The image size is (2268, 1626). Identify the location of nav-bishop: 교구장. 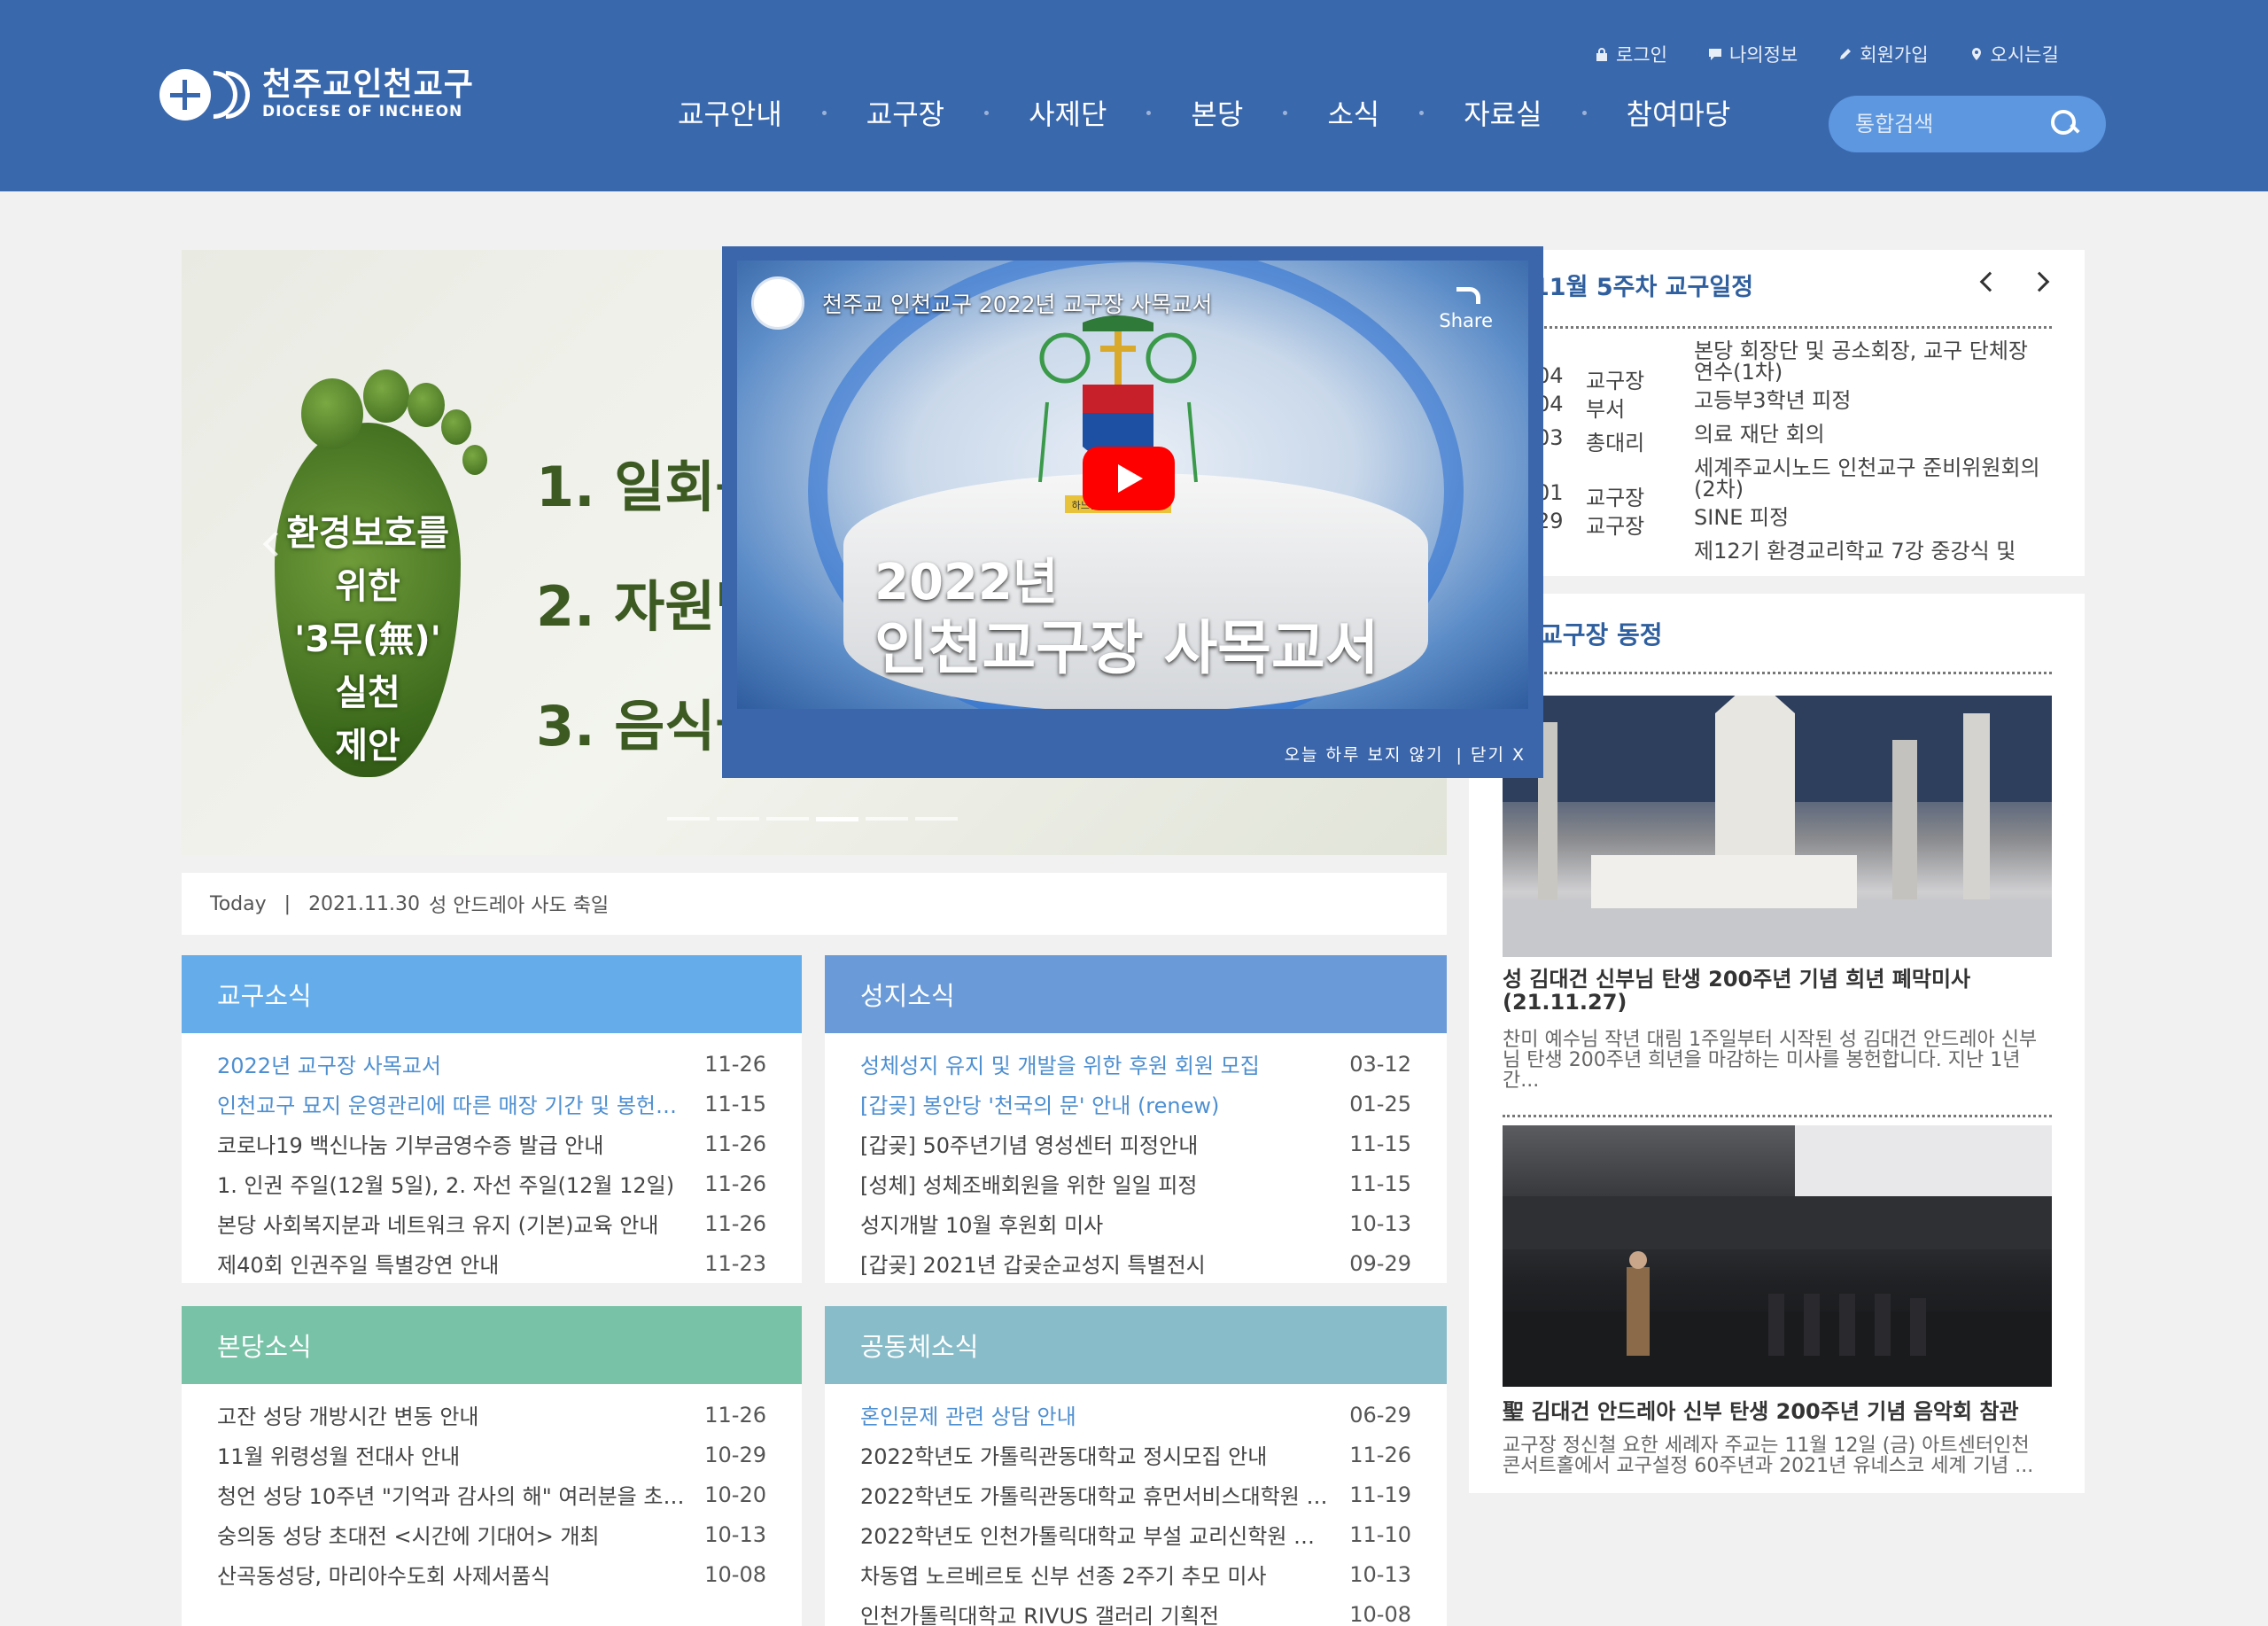
(905, 112).